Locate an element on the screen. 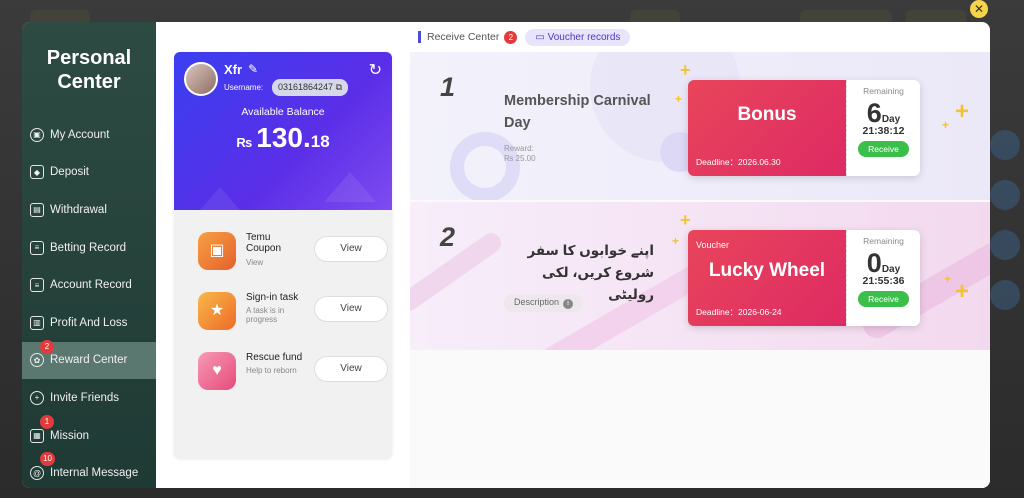 This screenshot has height=498, width=1024. account-icon: ▣ is located at coordinates (37, 134).